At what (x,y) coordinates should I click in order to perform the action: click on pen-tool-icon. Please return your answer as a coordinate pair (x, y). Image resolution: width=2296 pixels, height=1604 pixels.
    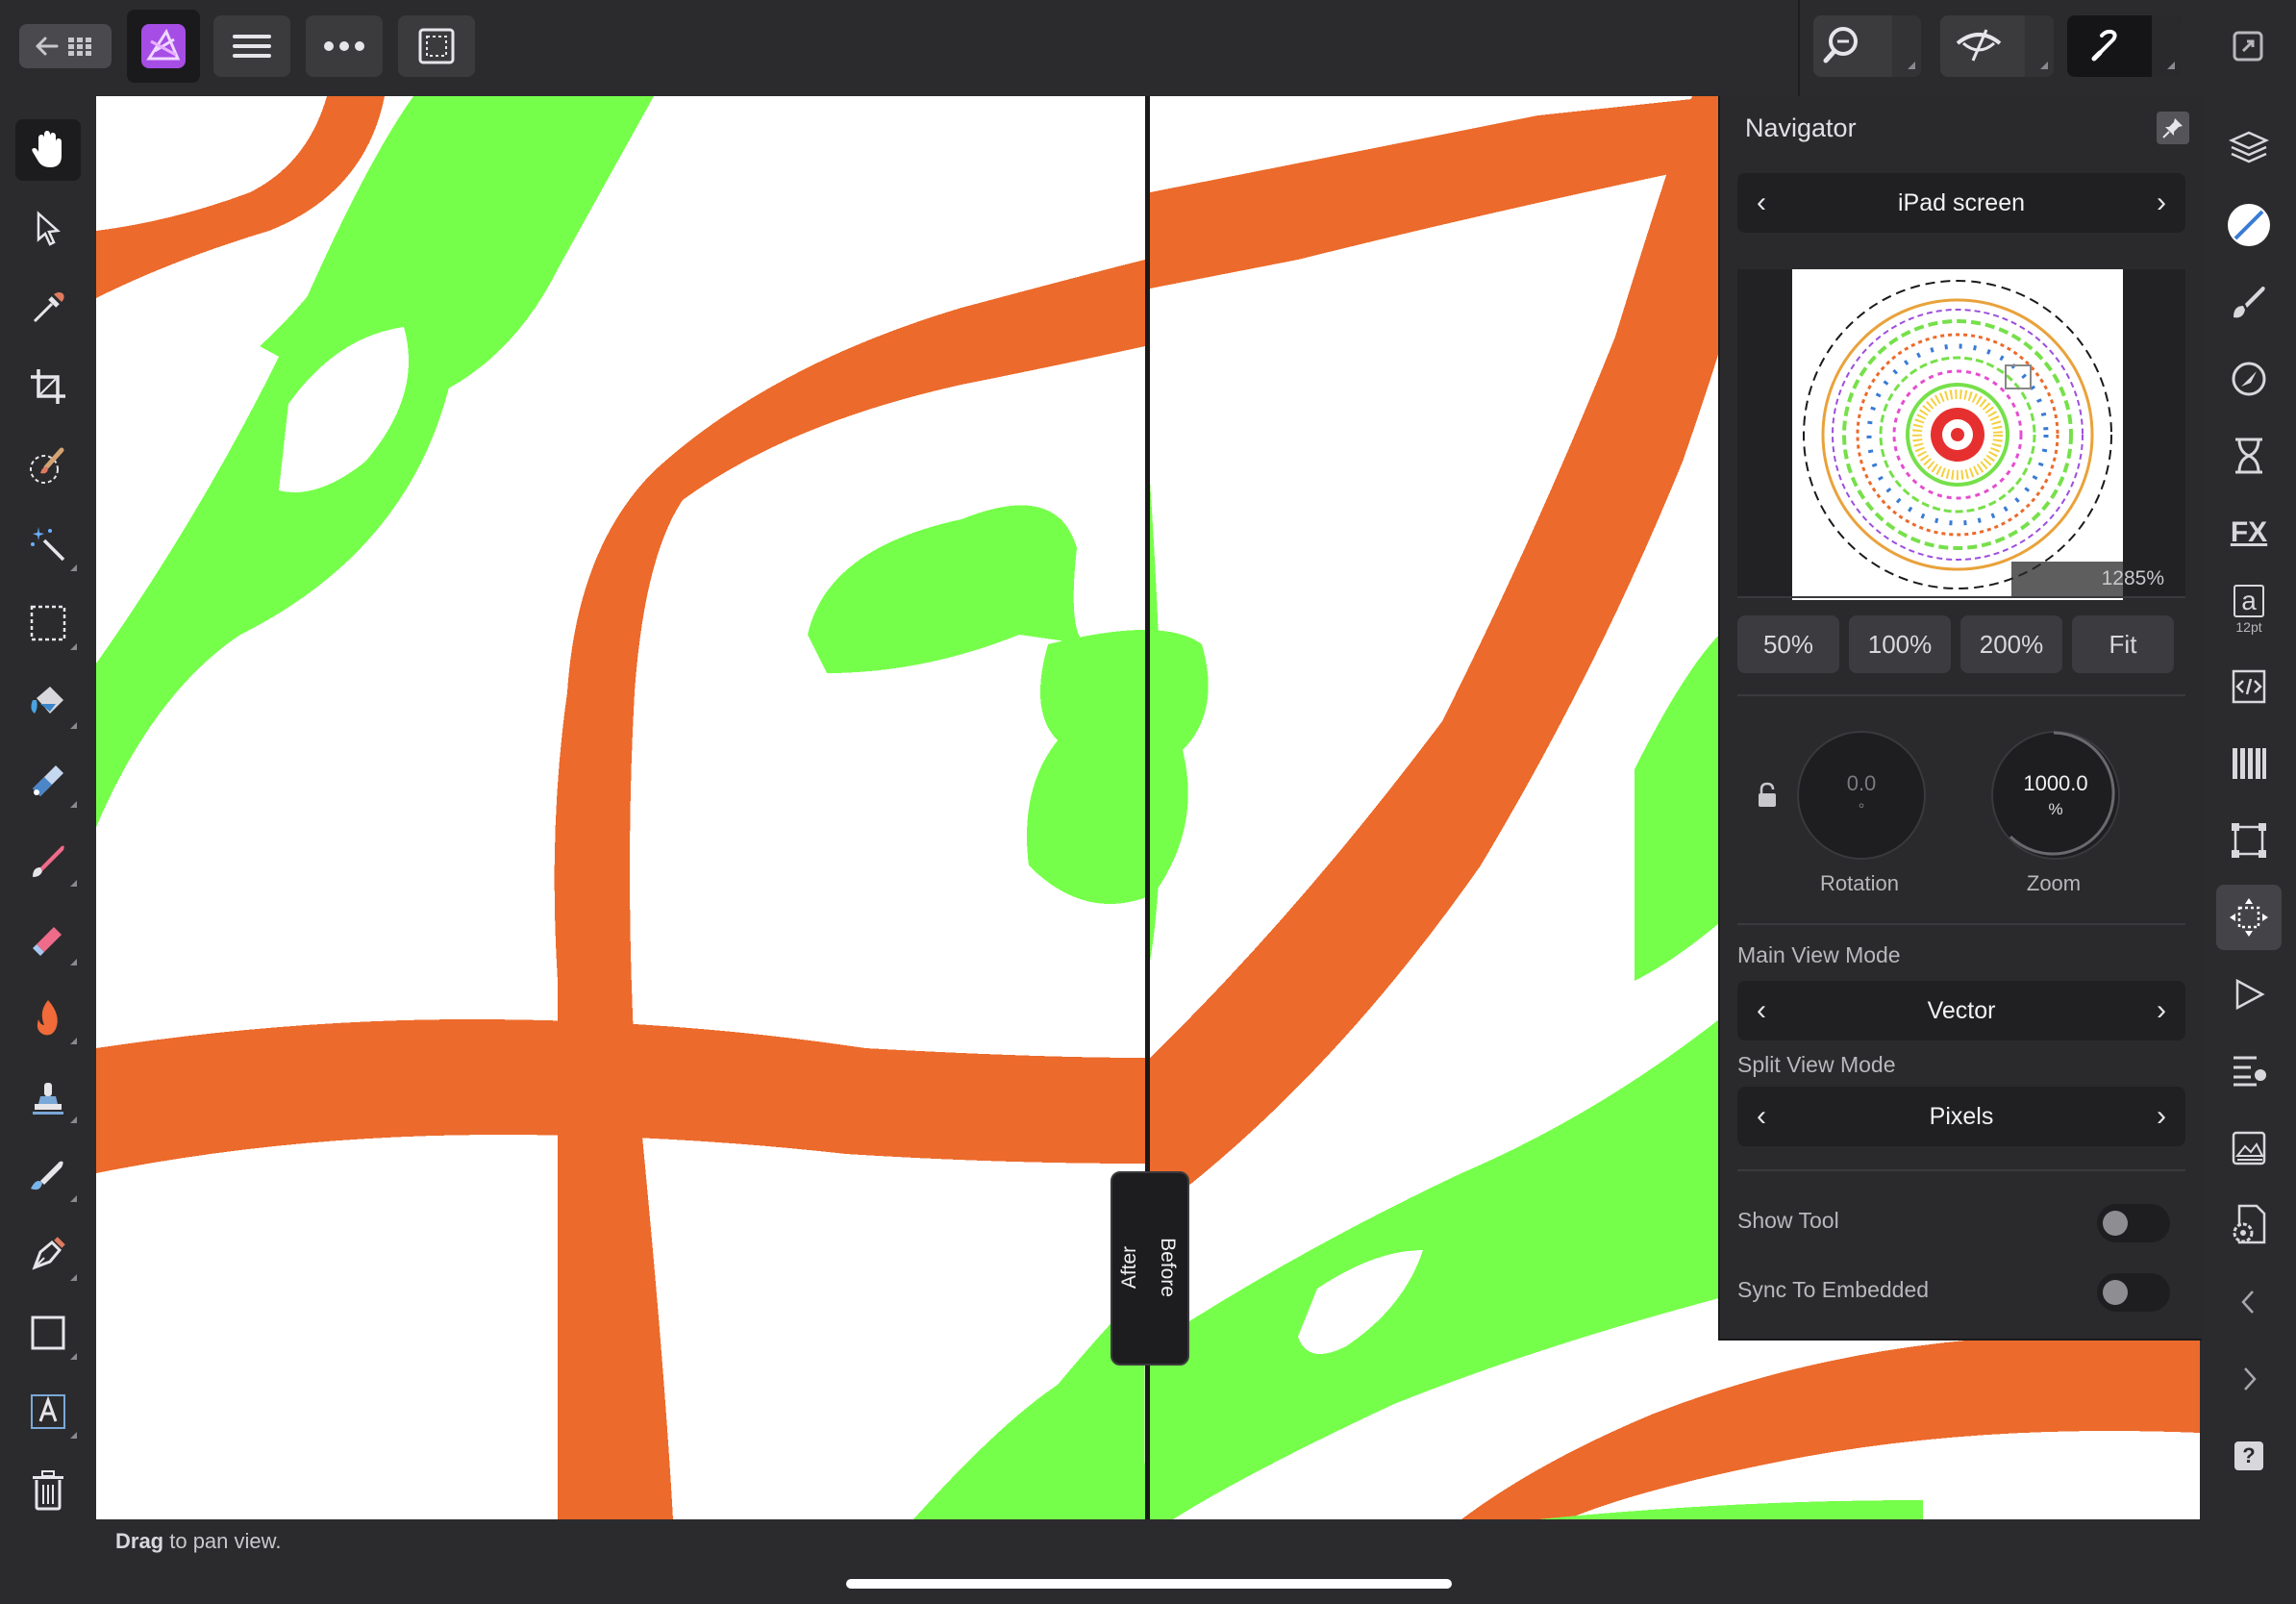
    Looking at the image, I should click on (48, 1253).